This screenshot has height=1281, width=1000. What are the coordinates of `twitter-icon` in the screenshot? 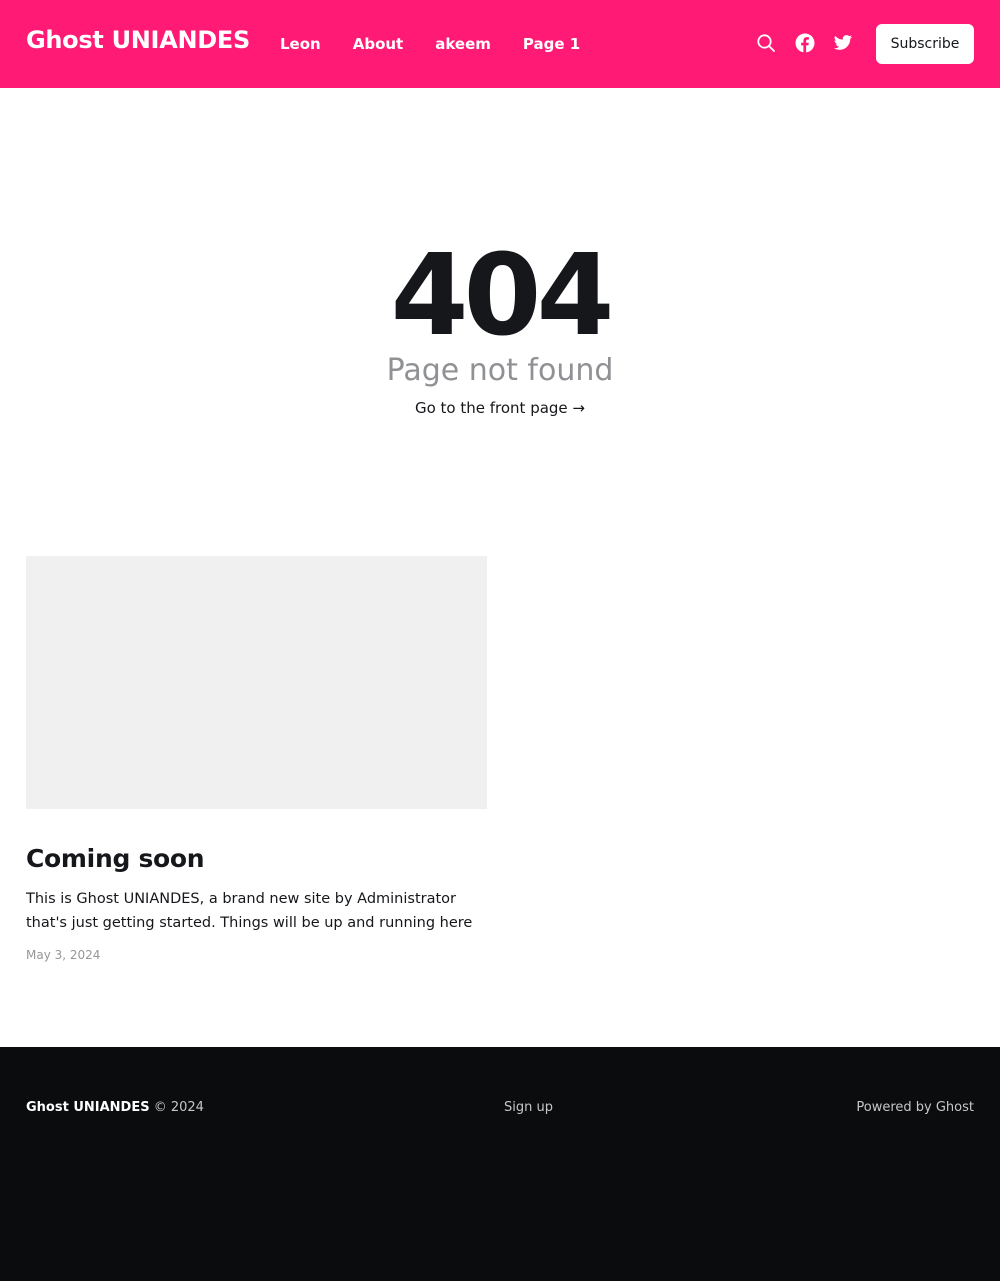 It's located at (843, 43).